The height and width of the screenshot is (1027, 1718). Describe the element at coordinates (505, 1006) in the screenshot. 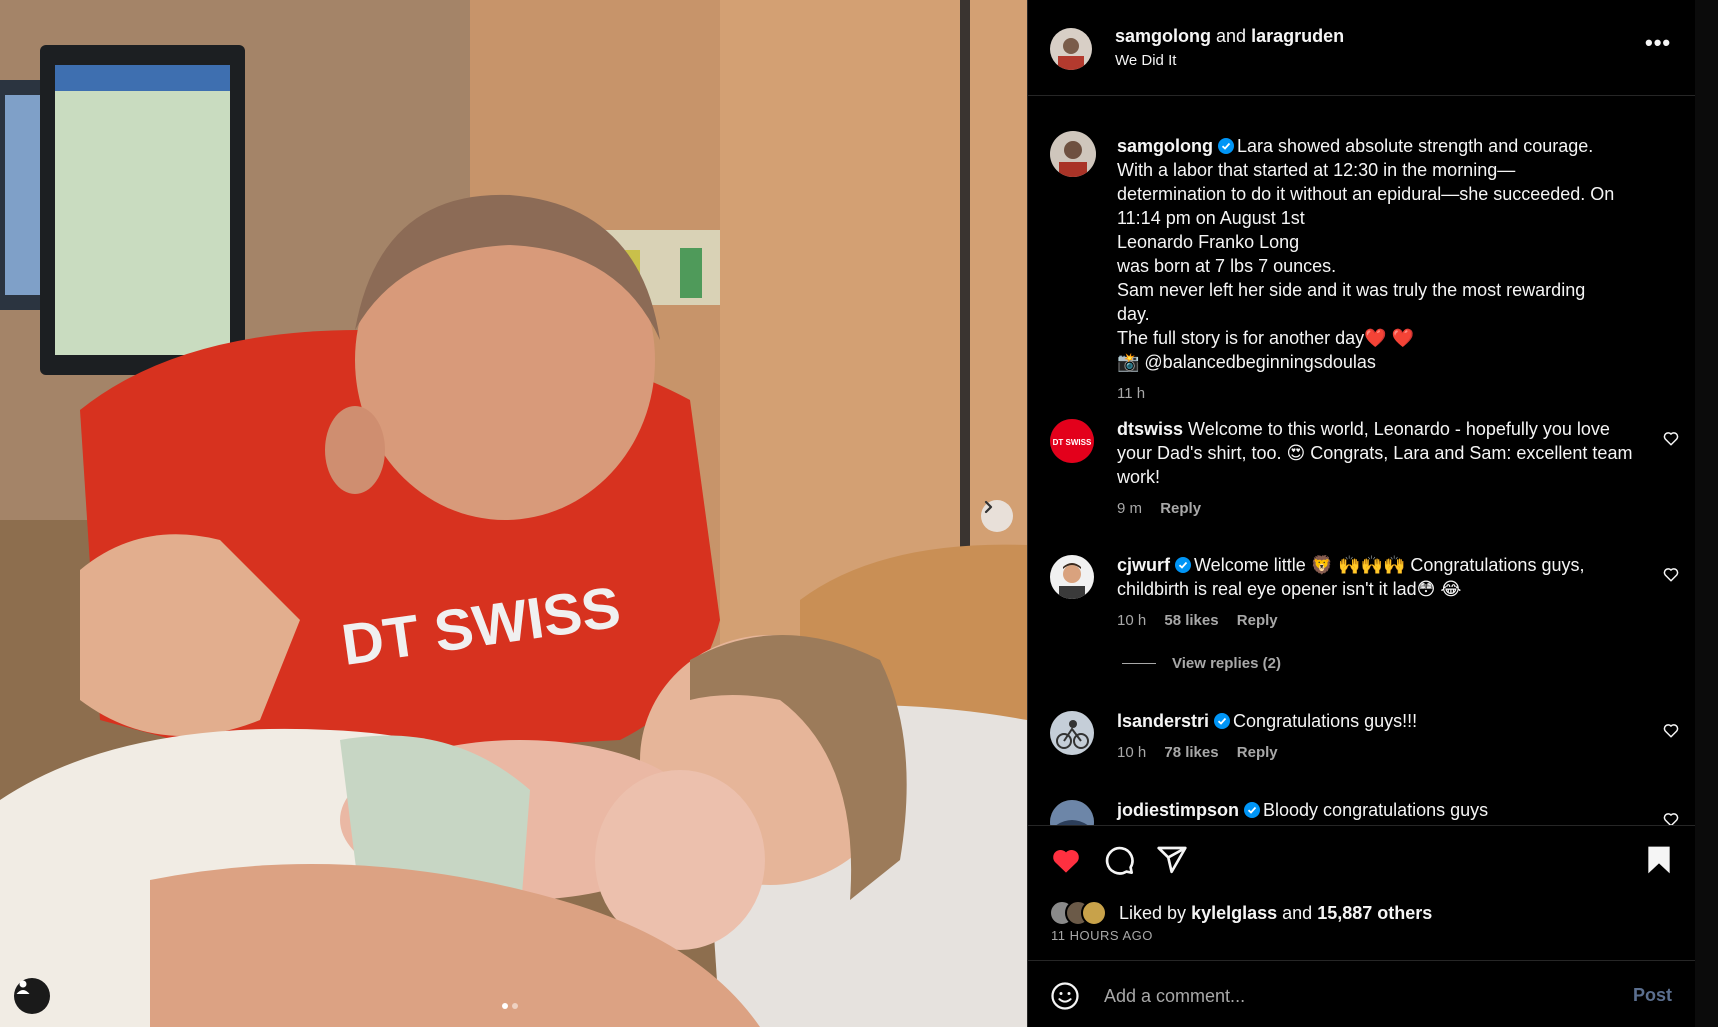

I see `carousel-dot-active` at that location.